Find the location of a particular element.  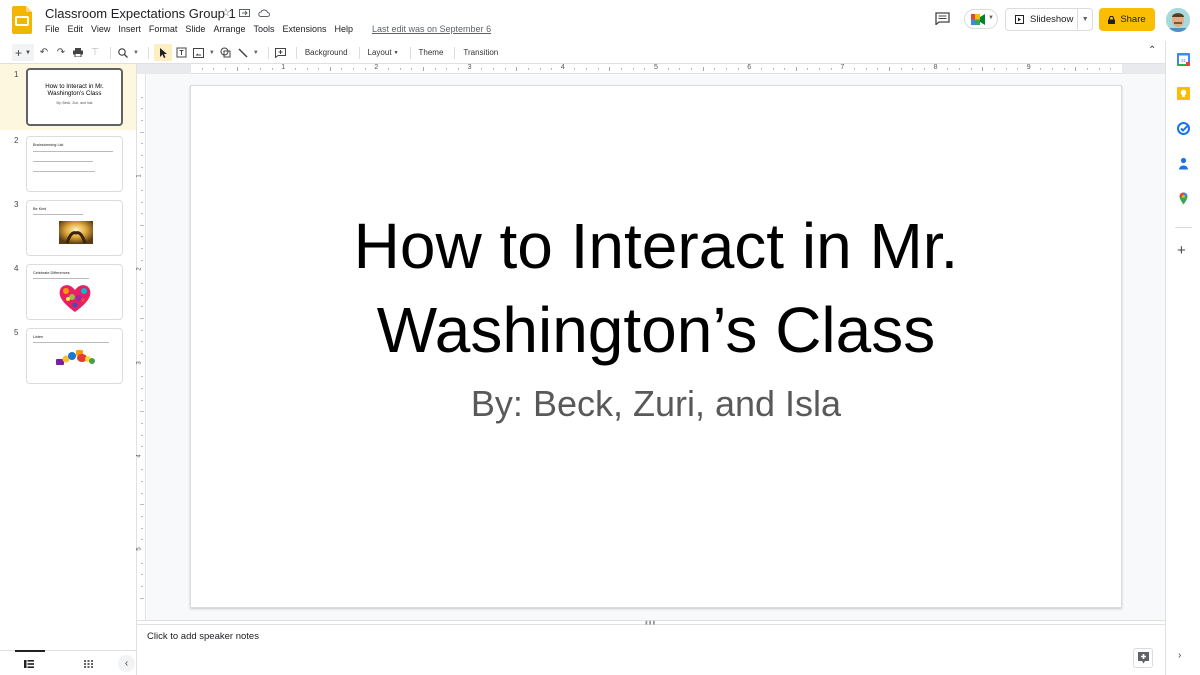

tasks-icon is located at coordinates (1183, 128).